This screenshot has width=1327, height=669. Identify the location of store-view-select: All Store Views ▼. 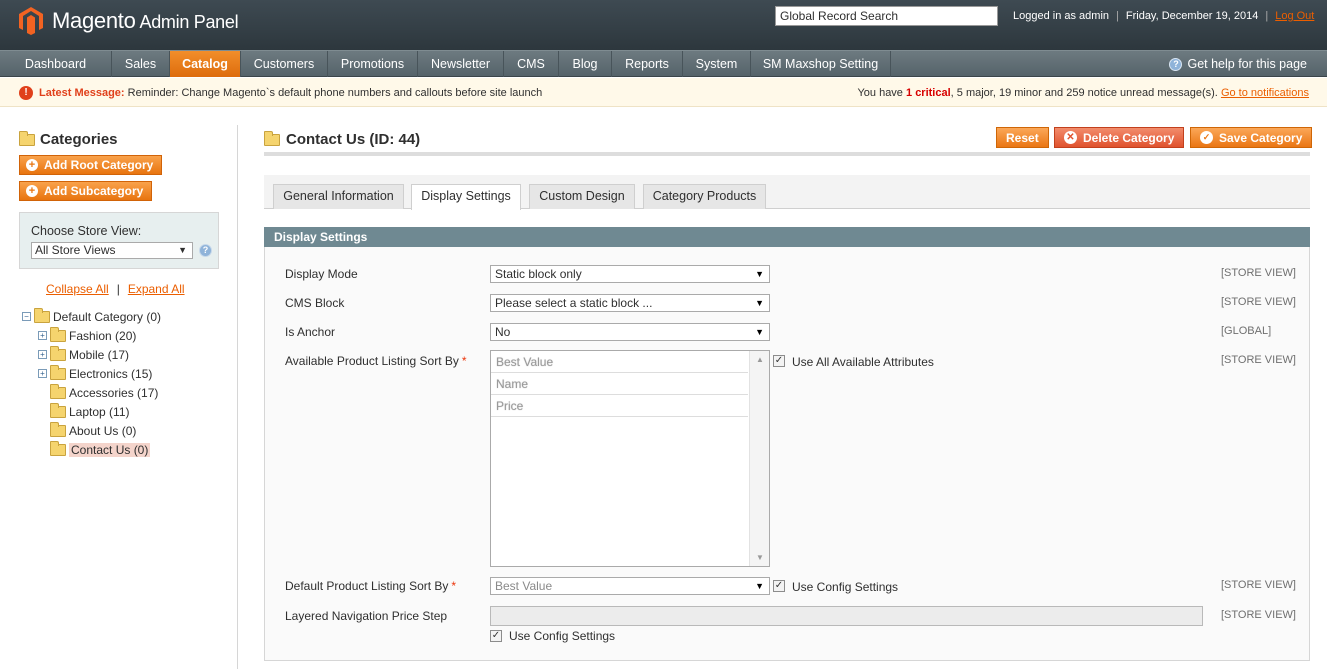
(112, 250).